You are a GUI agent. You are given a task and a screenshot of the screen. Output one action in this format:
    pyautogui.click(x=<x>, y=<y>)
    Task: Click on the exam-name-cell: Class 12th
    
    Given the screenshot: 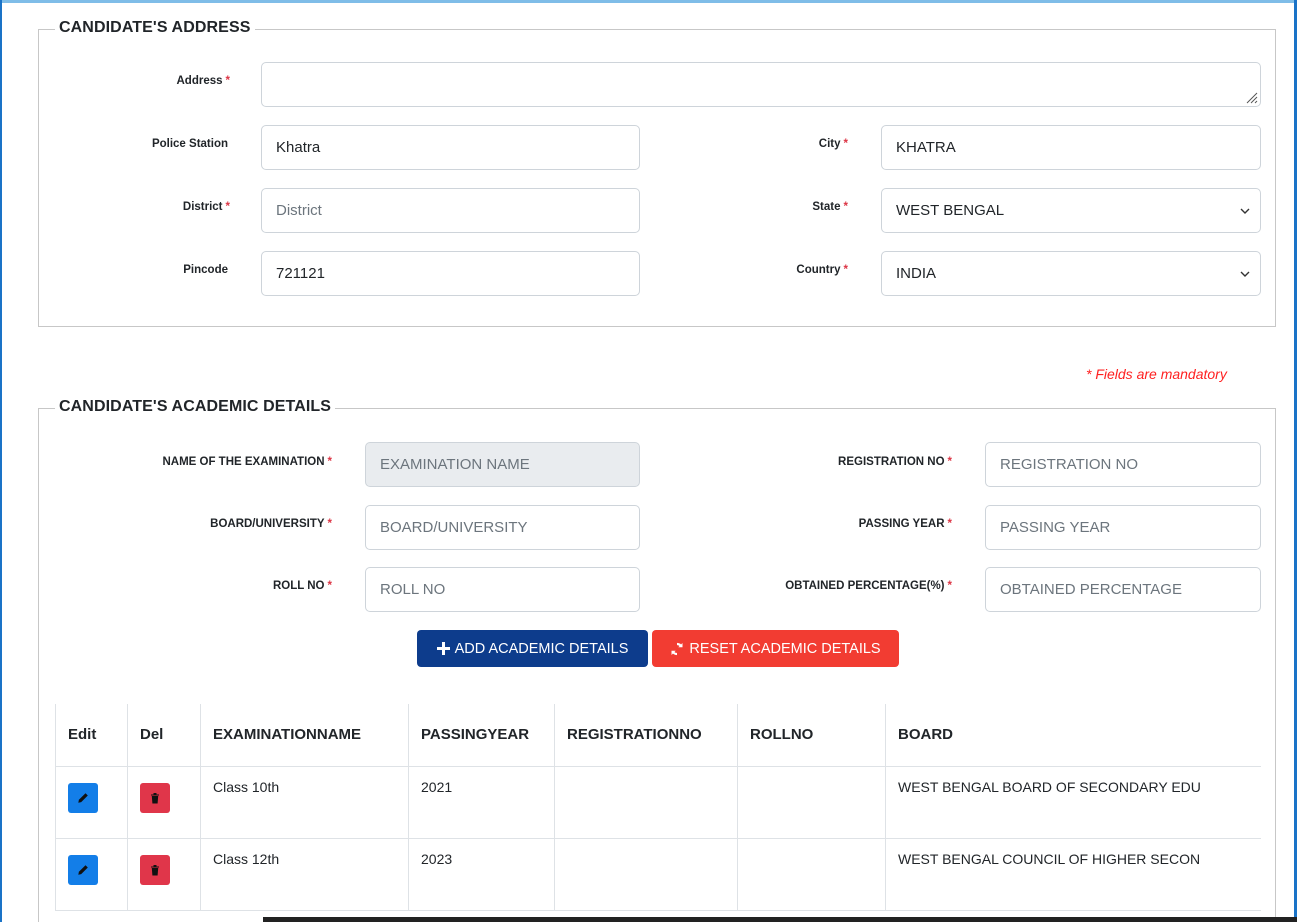 What is the action you would take?
    pyautogui.click(x=304, y=874)
    